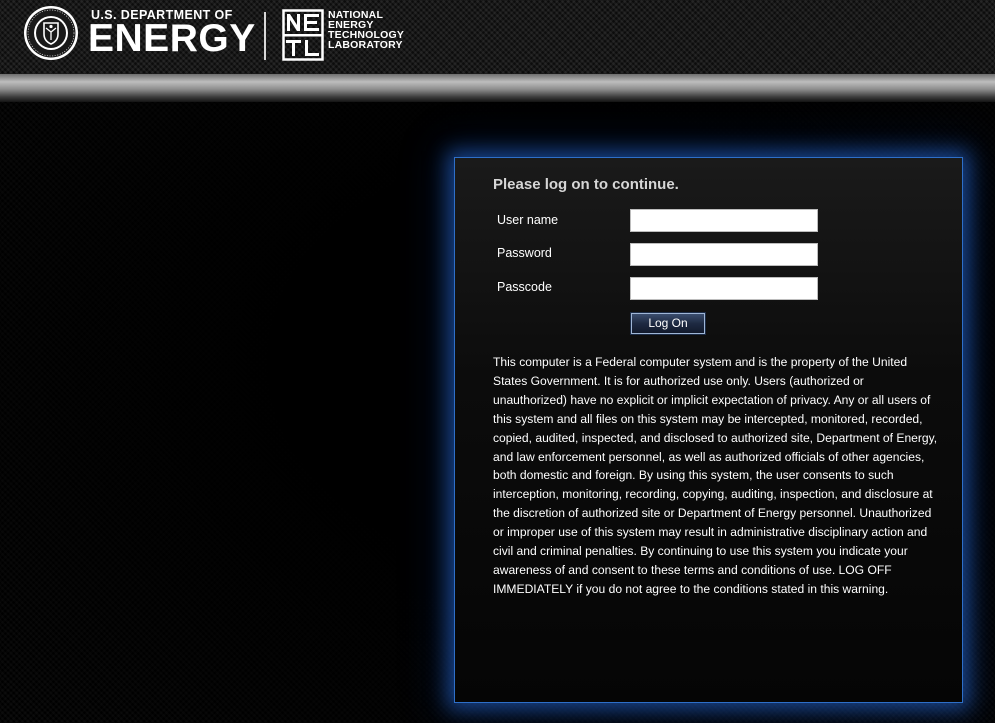  Describe the element at coordinates (586, 184) in the screenshot. I see `login-title: Please log on to continue.` at that location.